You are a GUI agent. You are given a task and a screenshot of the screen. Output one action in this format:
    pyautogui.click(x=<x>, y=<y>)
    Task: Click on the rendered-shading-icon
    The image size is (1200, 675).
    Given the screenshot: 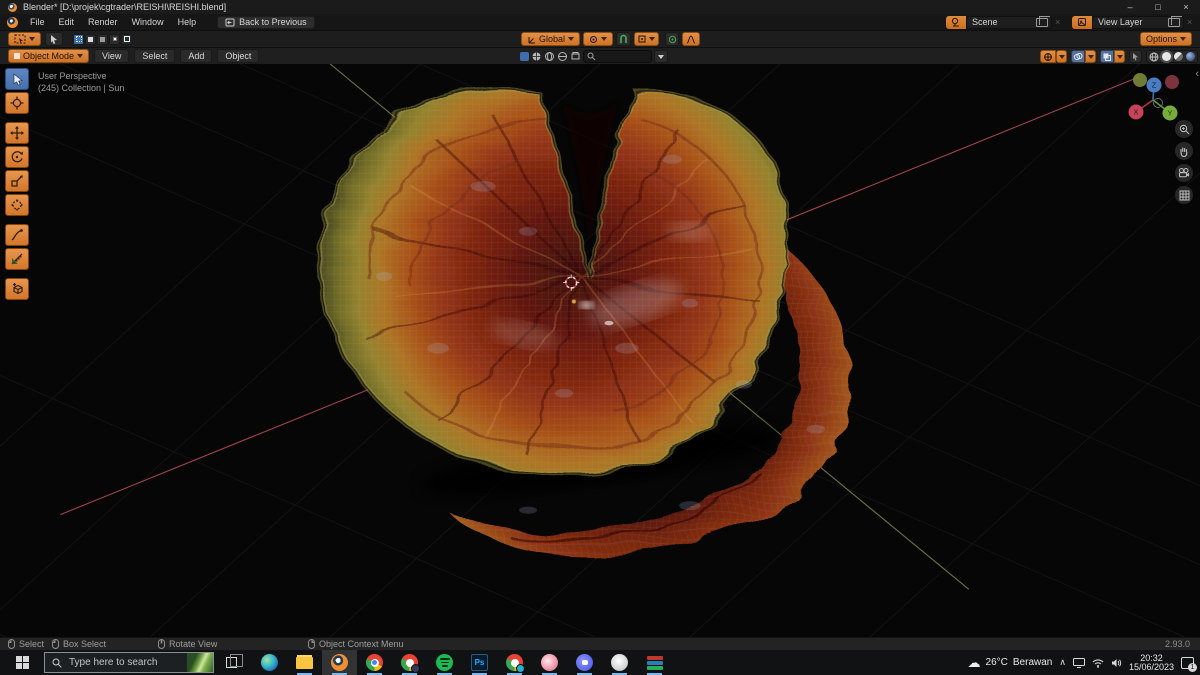 What is the action you would take?
    pyautogui.click(x=1190, y=56)
    